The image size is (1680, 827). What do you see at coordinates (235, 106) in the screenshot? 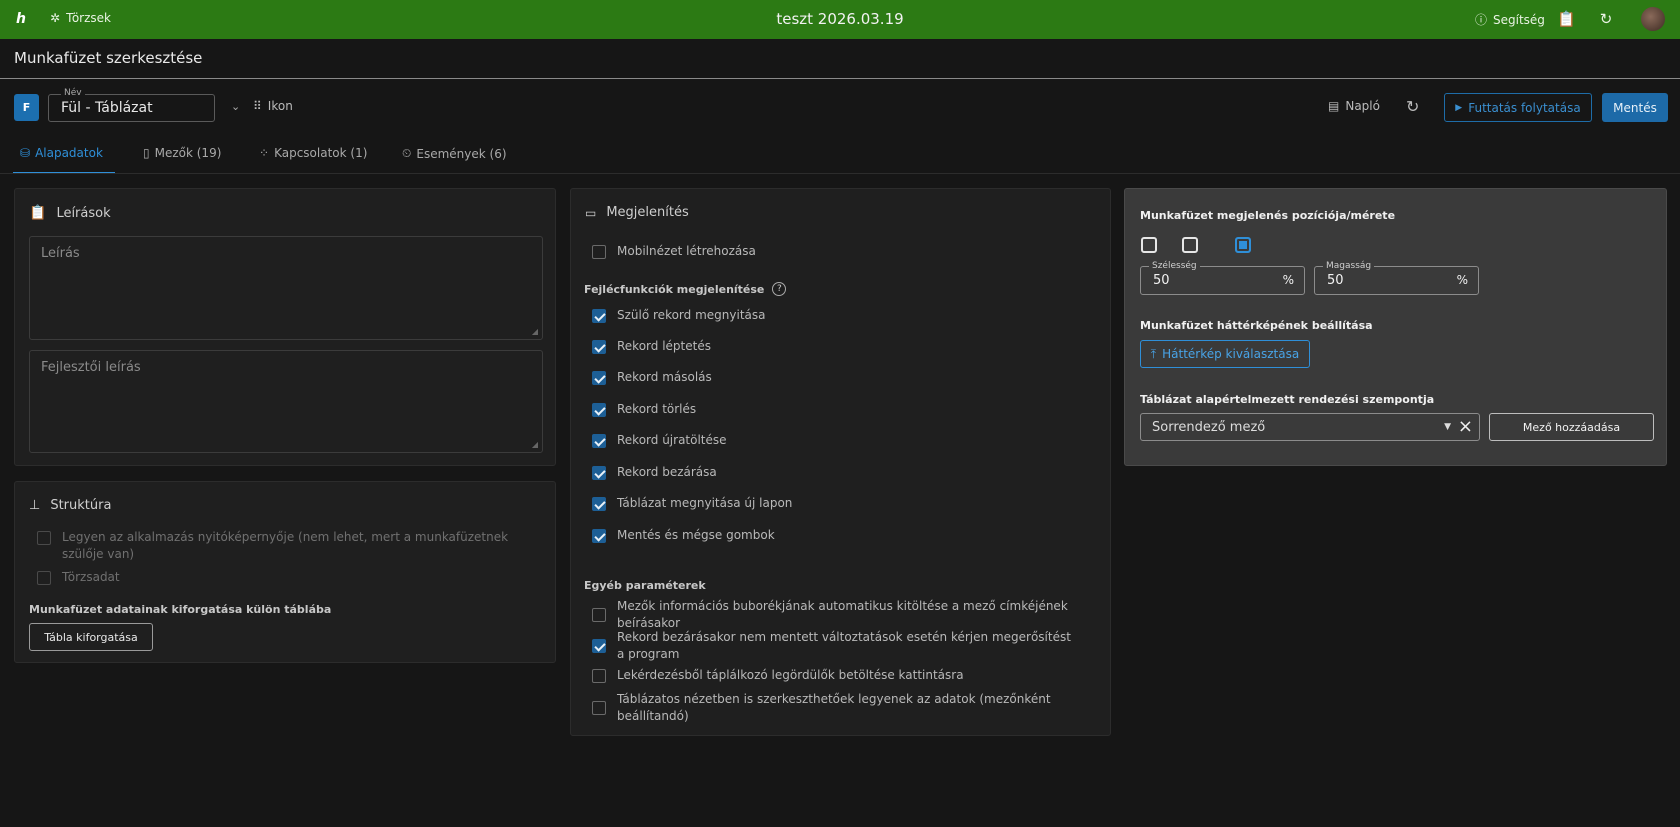
I see `chevron-down-icon: ⌄` at bounding box center [235, 106].